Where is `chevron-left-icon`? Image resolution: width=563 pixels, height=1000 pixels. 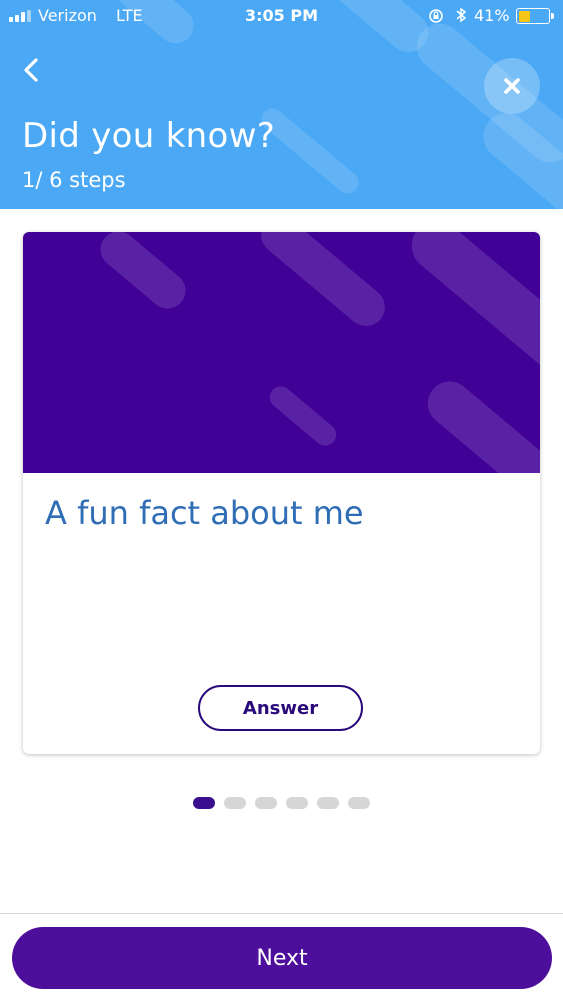 chevron-left-icon is located at coordinates (31, 70).